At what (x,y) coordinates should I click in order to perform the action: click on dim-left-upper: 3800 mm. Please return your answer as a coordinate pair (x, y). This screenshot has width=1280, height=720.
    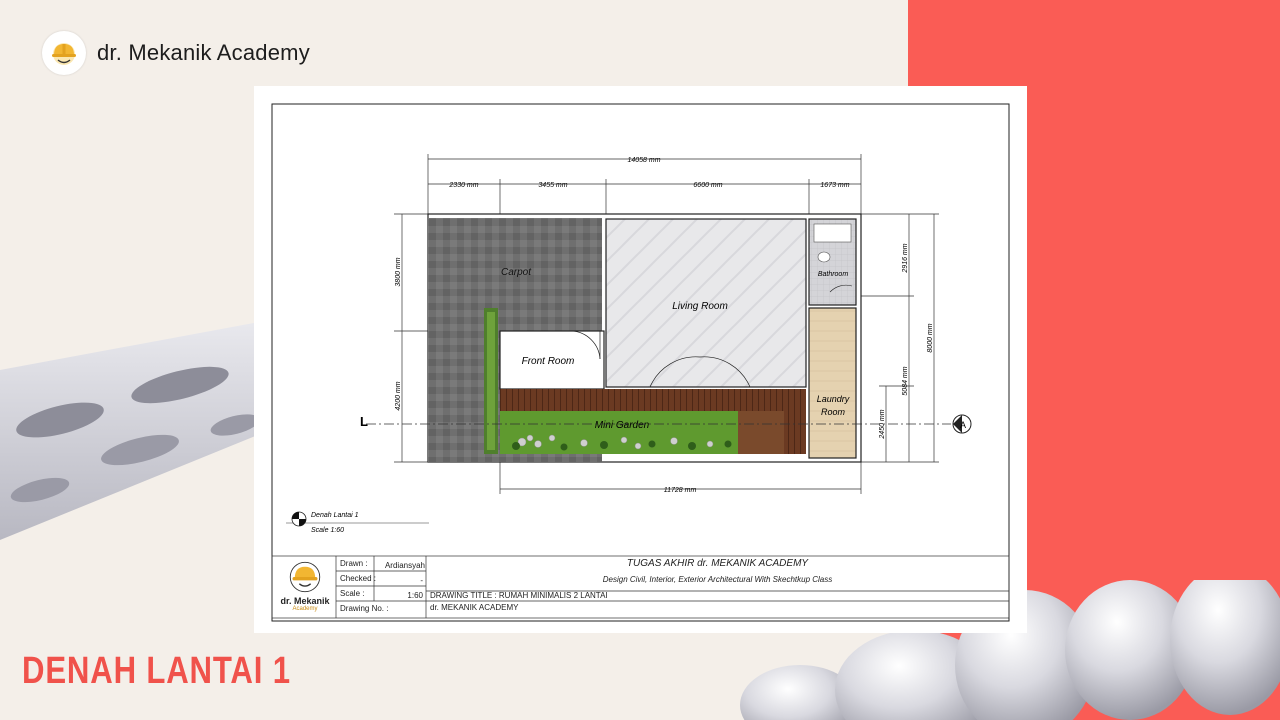
    Looking at the image, I should click on (398, 271).